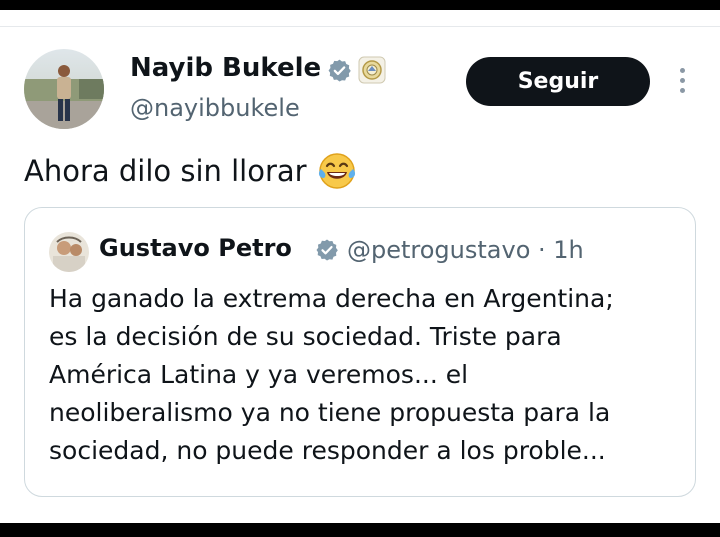 This screenshot has width=720, height=537. Describe the element at coordinates (360, 530) in the screenshot. I see `bottom-frame-bar` at that location.